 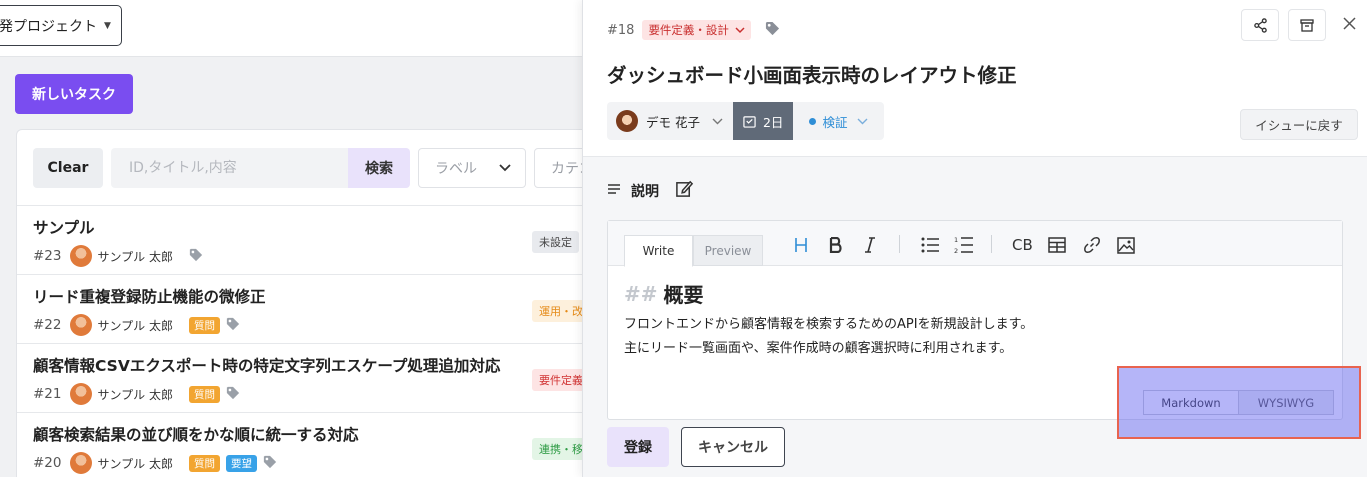 What do you see at coordinates (557, 449) in the screenshot?
I see `status-badge: 連携・移` at bounding box center [557, 449].